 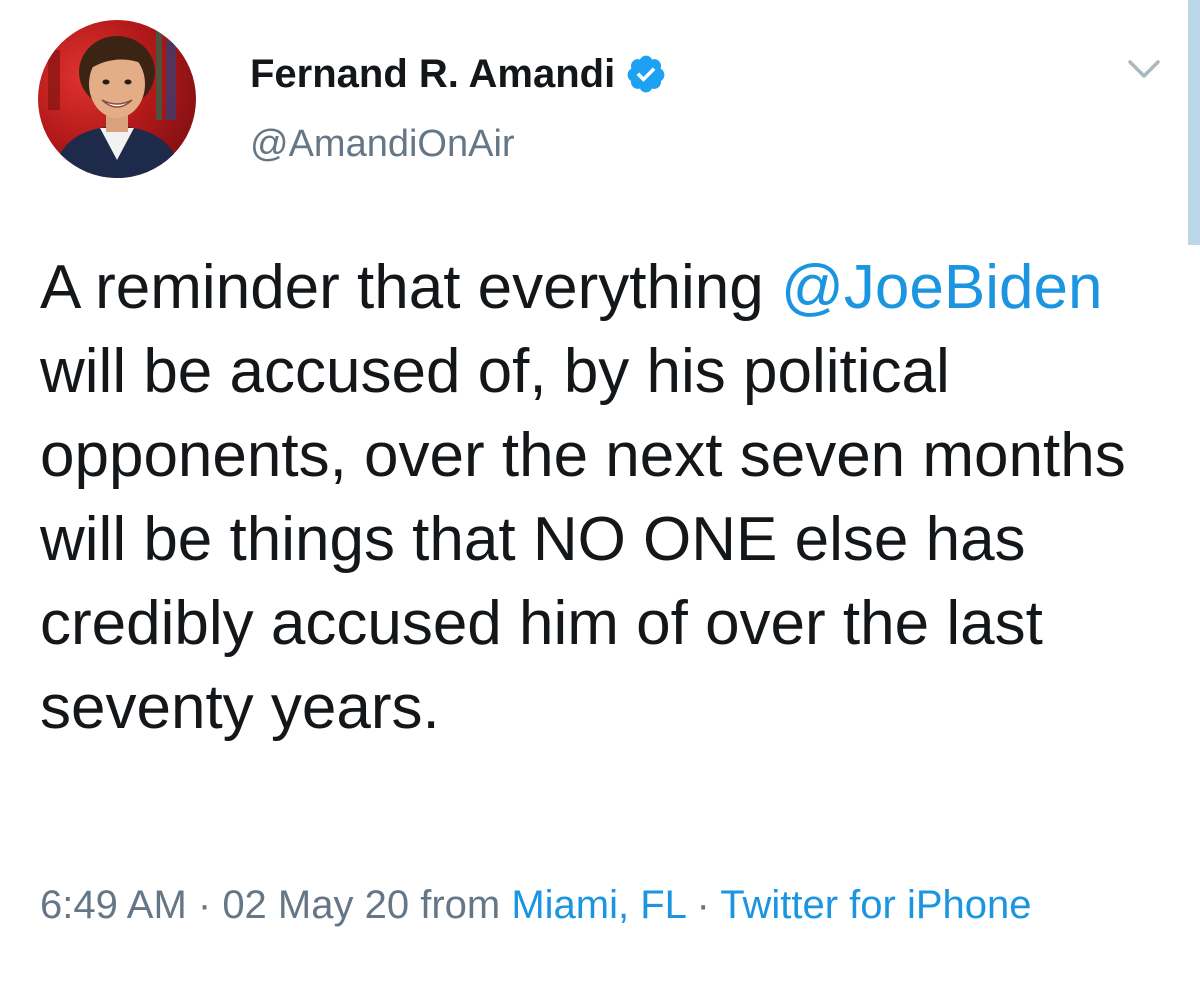 I want to click on chevron-down-icon, so click(x=1144, y=69).